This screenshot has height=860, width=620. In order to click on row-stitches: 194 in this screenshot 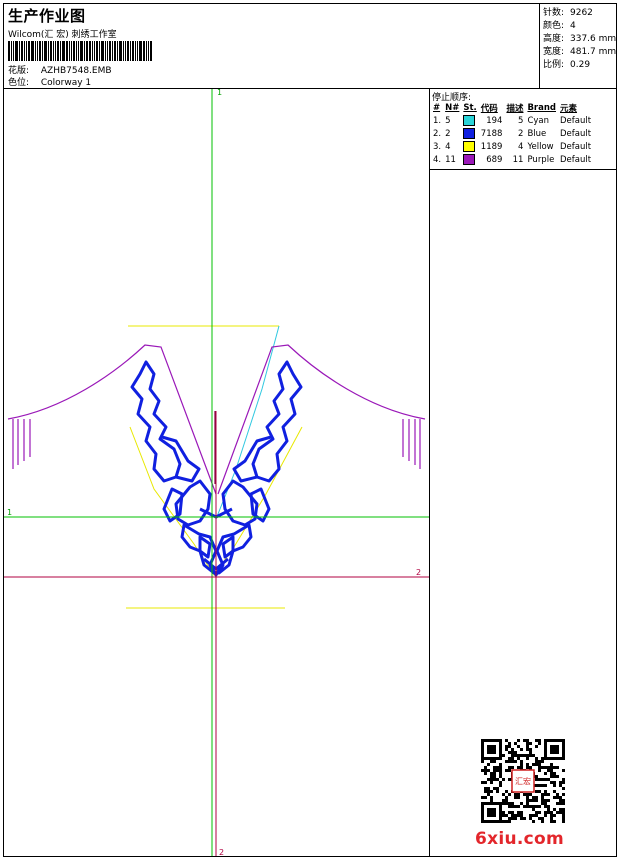, I will do `click(494, 120)`.